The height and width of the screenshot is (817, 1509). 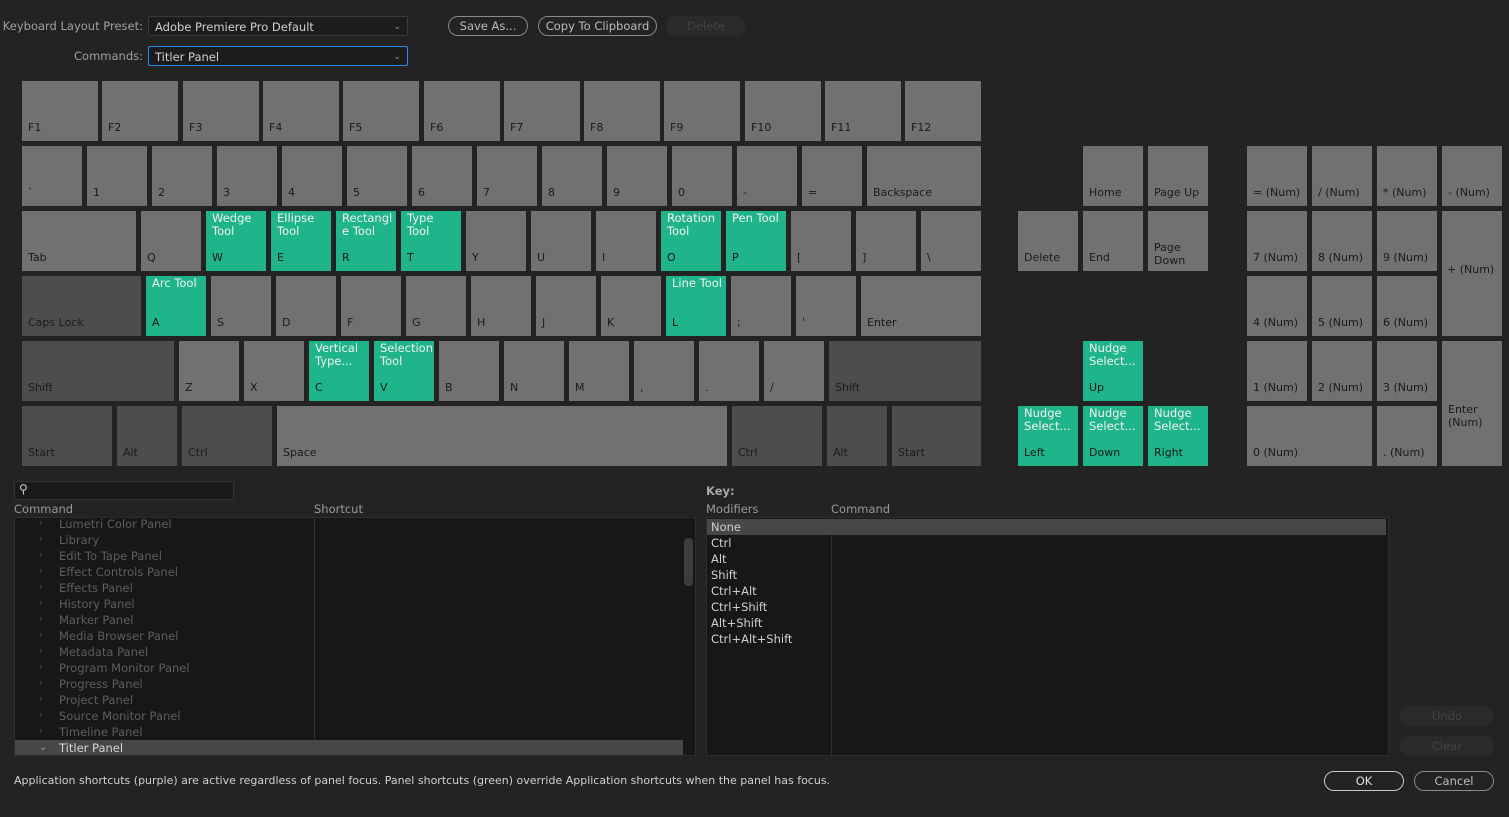 I want to click on key-f1: F1, so click(x=60, y=111).